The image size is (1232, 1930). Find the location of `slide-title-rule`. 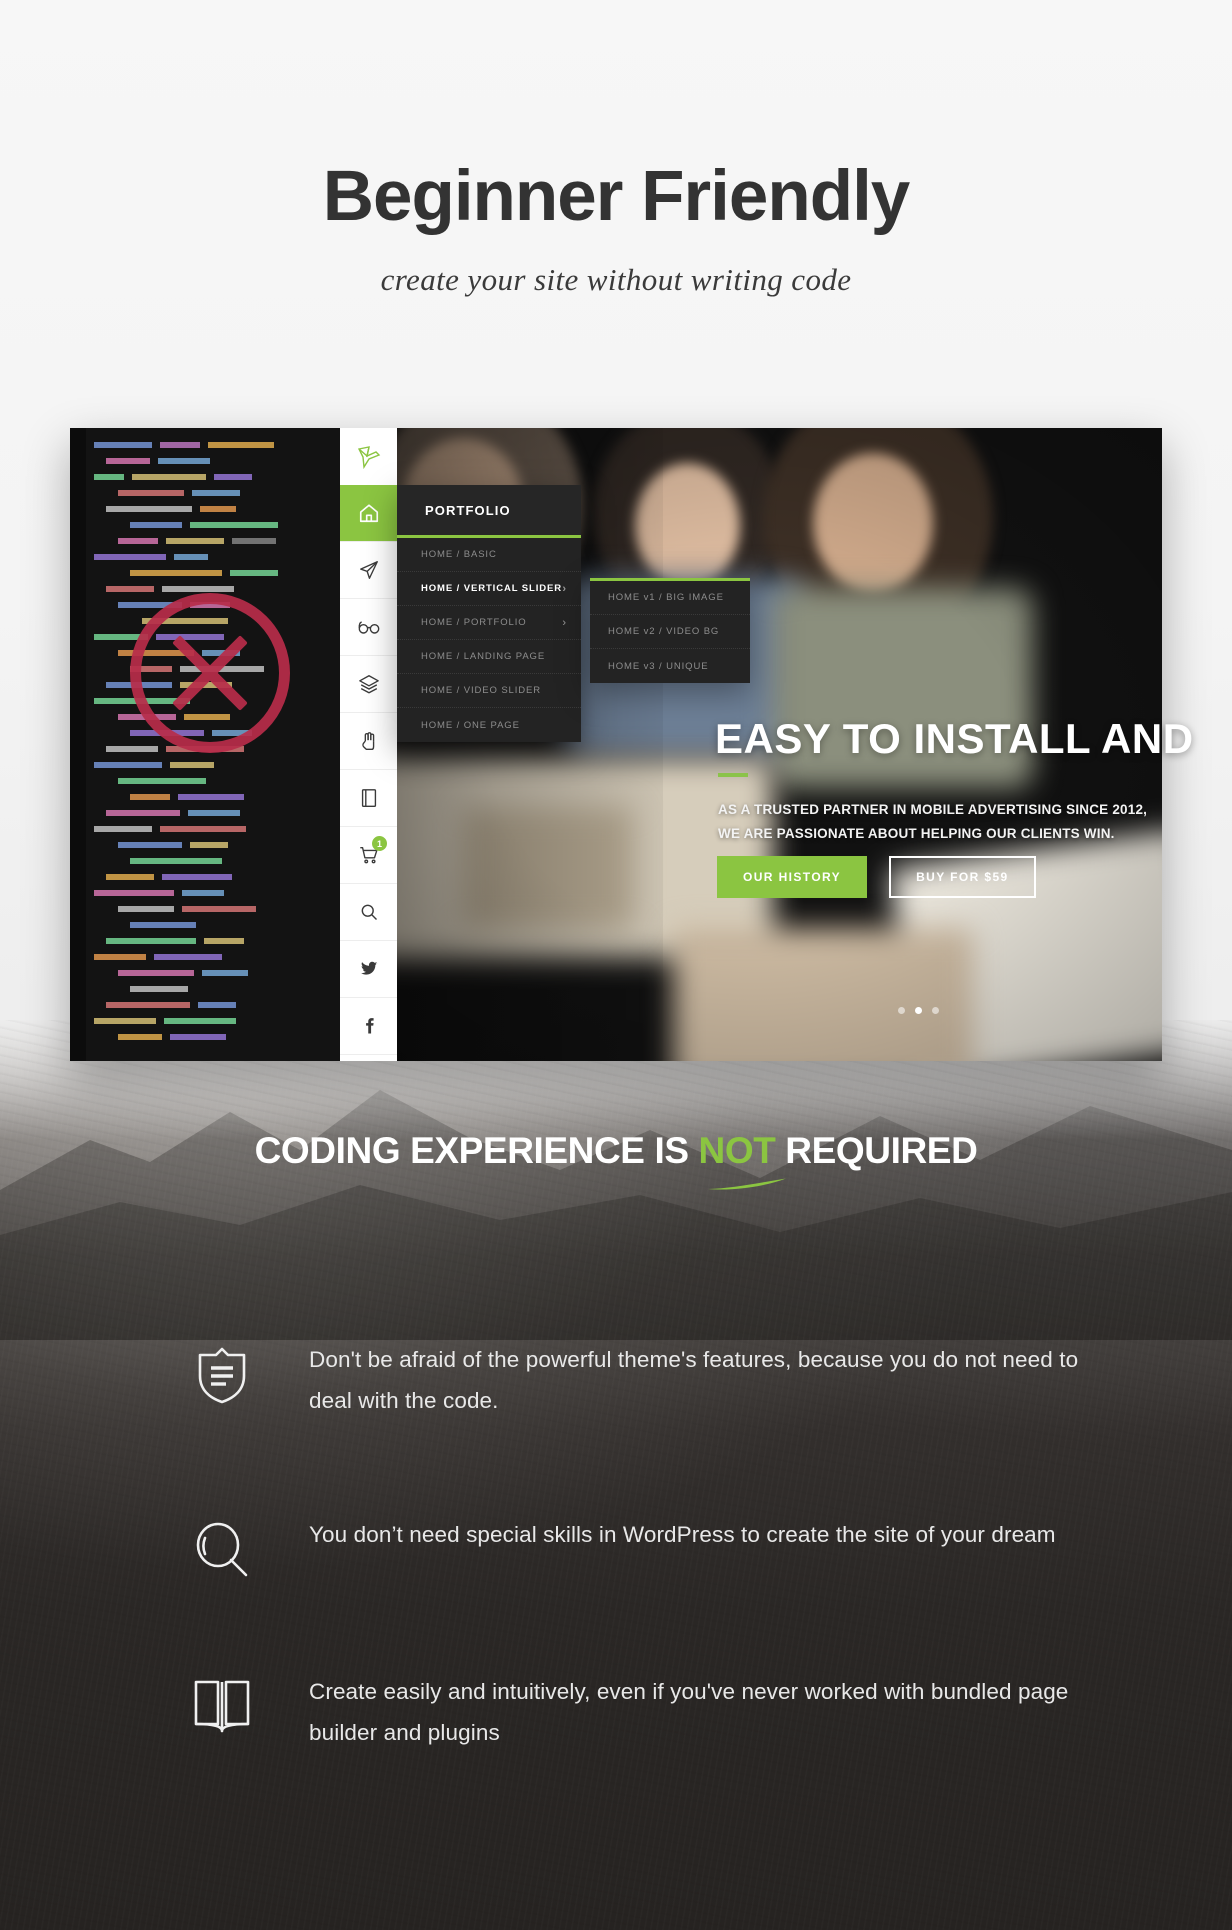

slide-title-rule is located at coordinates (733, 775).